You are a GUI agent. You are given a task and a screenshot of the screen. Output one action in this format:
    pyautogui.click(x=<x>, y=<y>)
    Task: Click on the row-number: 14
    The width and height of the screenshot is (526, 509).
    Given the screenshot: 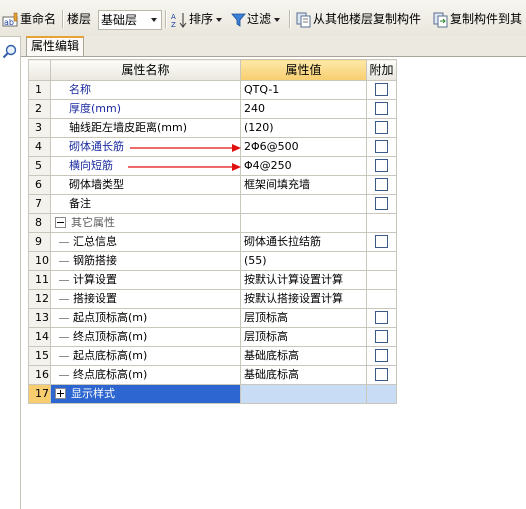 What is the action you would take?
    pyautogui.click(x=39, y=337)
    